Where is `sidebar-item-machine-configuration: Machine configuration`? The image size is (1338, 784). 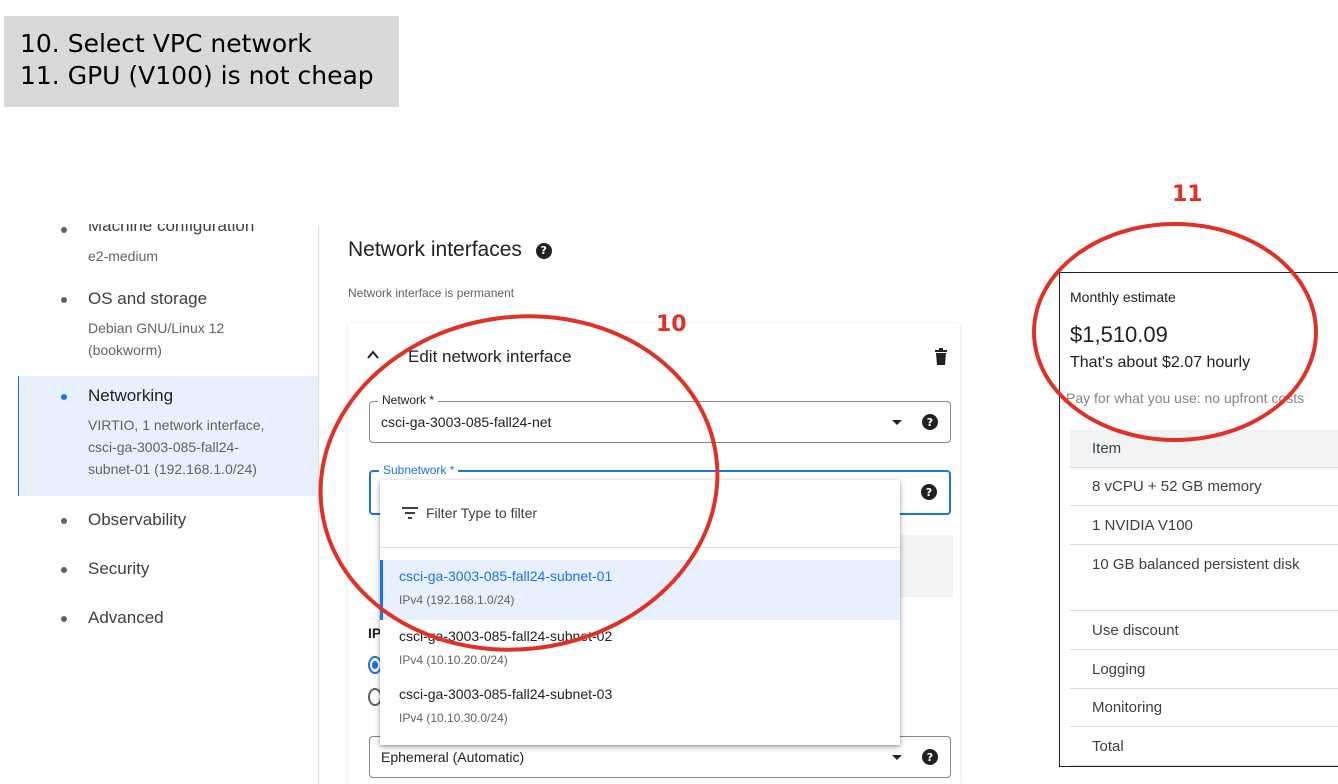
sidebar-item-machine-configuration: Machine configuration is located at coordinates (159, 243).